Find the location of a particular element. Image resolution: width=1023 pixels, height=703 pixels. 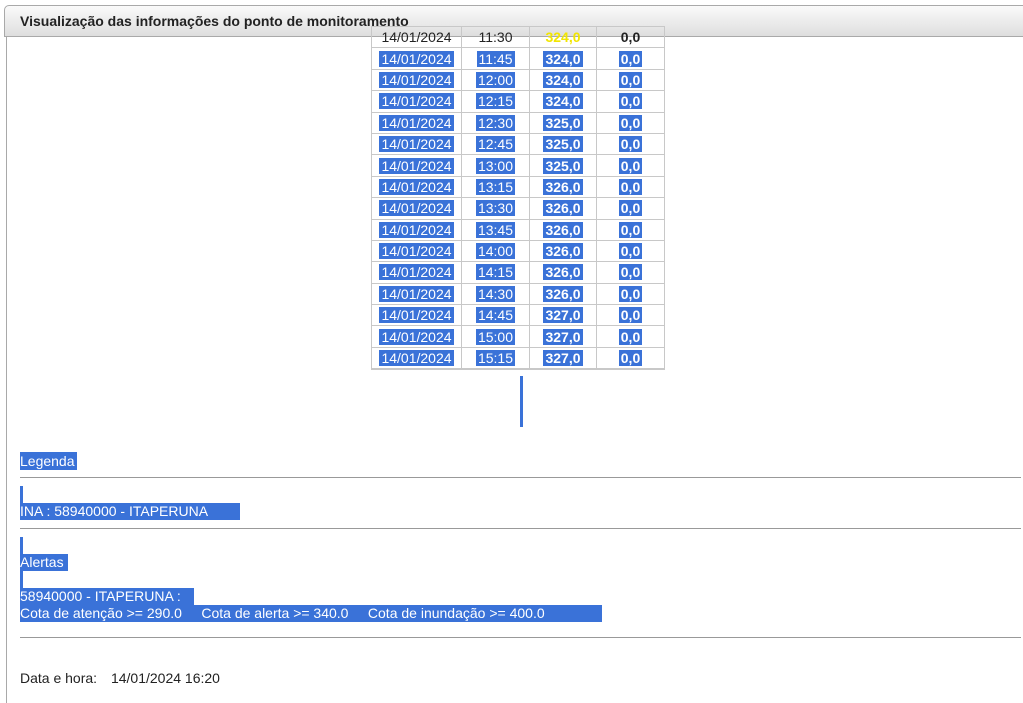

reading-time-cell: 12:15 is located at coordinates (496, 102).